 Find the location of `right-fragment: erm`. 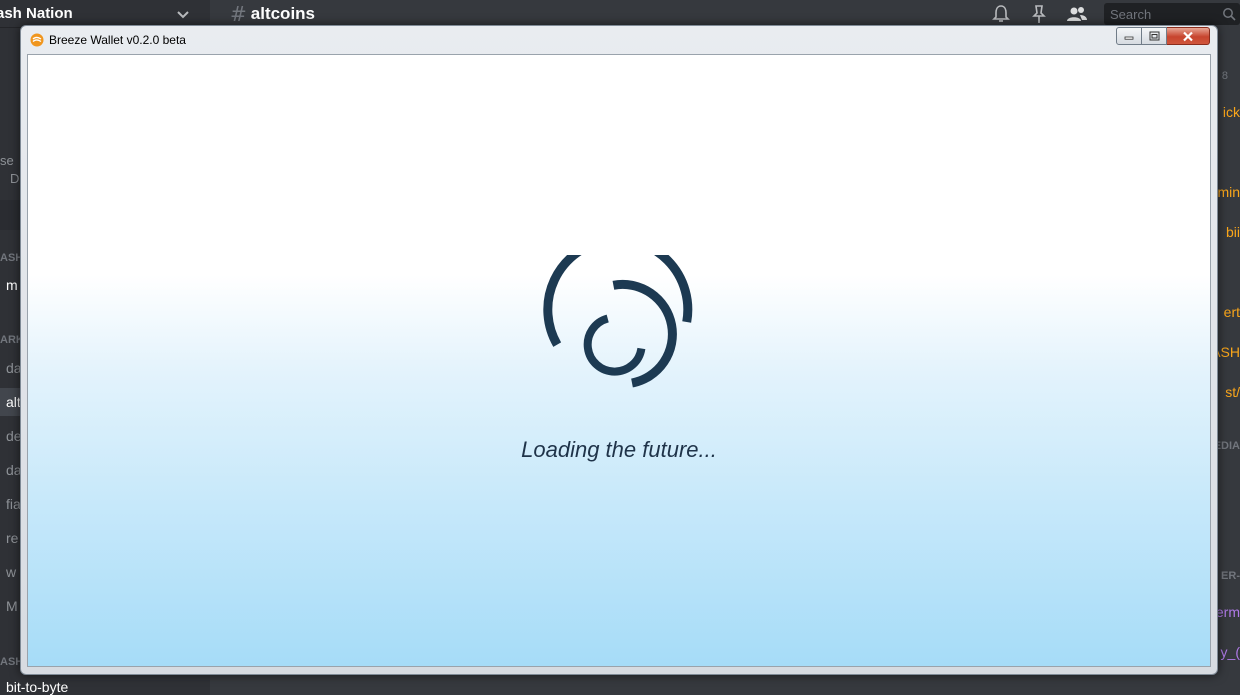

right-fragment: erm is located at coordinates (1227, 612).